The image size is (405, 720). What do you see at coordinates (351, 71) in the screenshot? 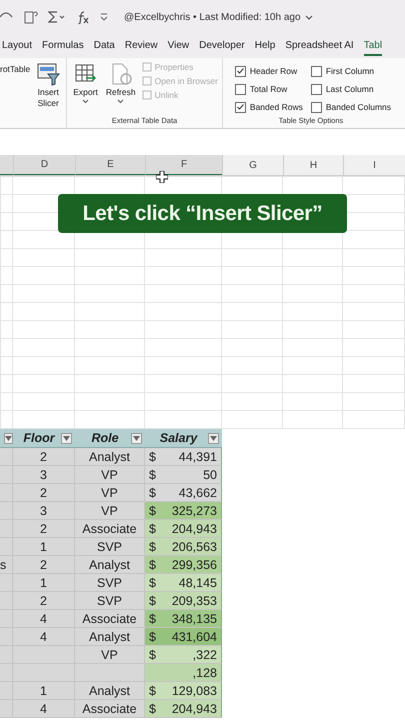
I see `checkbox-option: First Column` at bounding box center [351, 71].